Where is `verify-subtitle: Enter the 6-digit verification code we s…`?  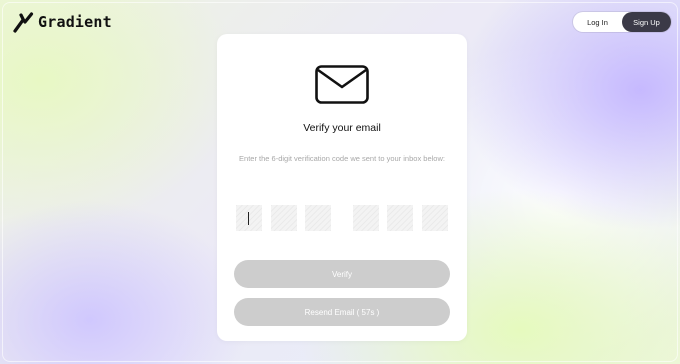 verify-subtitle: Enter the 6-digit verification code we s… is located at coordinates (342, 158).